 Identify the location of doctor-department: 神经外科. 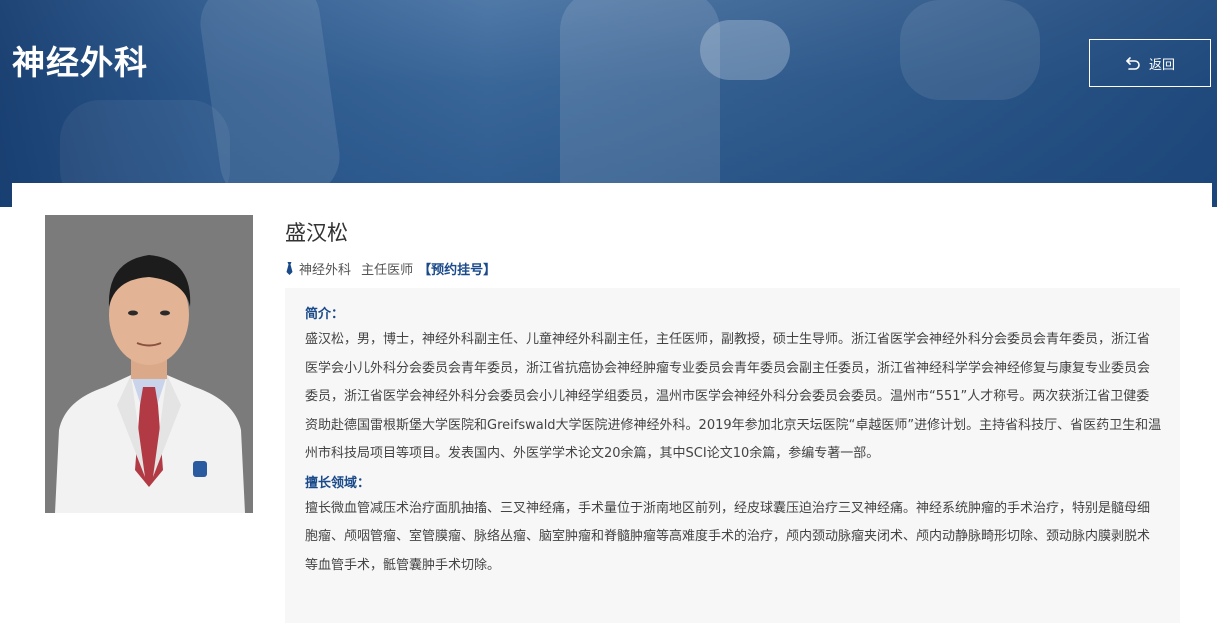
(325, 270).